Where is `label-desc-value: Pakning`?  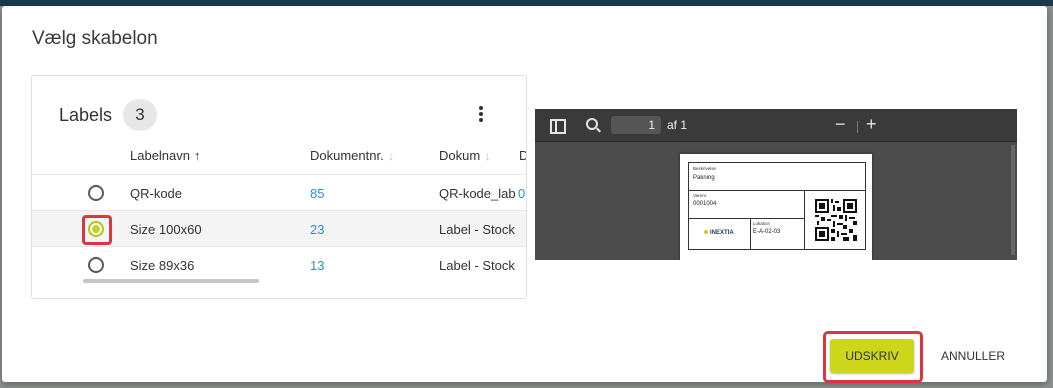
label-desc-value: Pakning is located at coordinates (704, 178).